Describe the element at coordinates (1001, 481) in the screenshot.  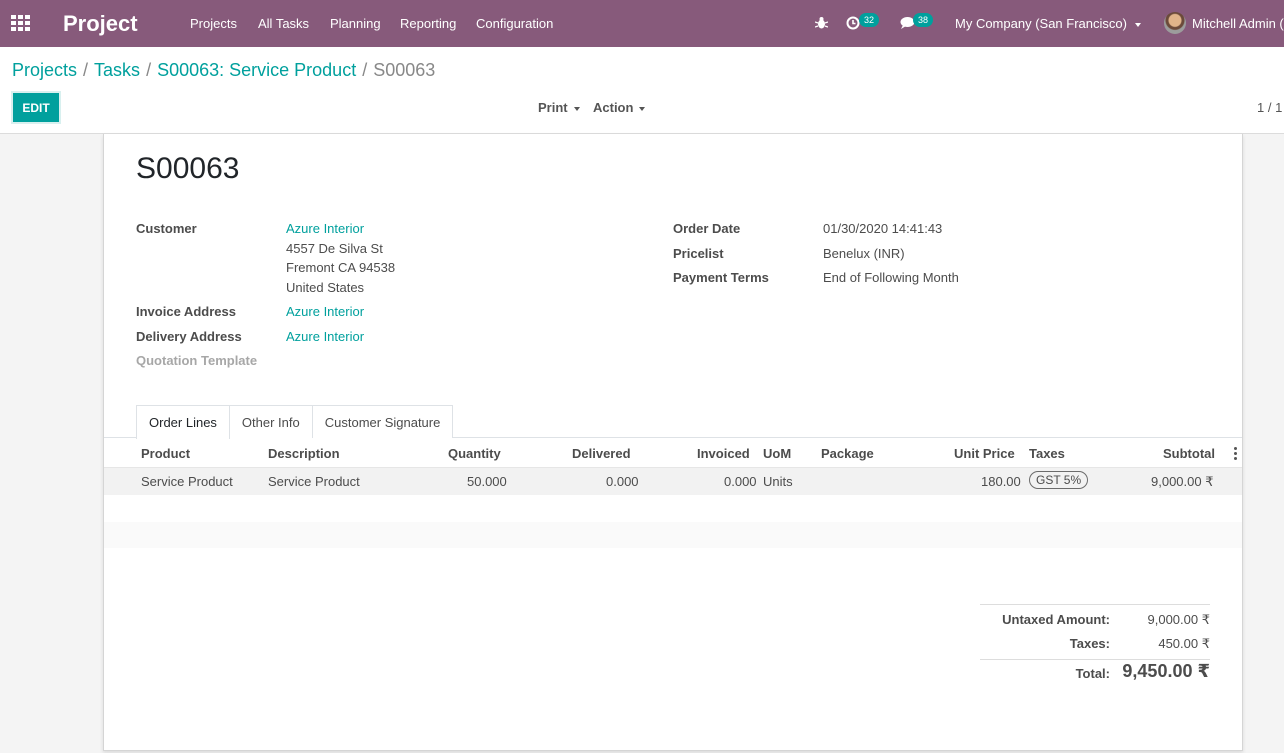
I see `cell-unit-price: 180.00` at that location.